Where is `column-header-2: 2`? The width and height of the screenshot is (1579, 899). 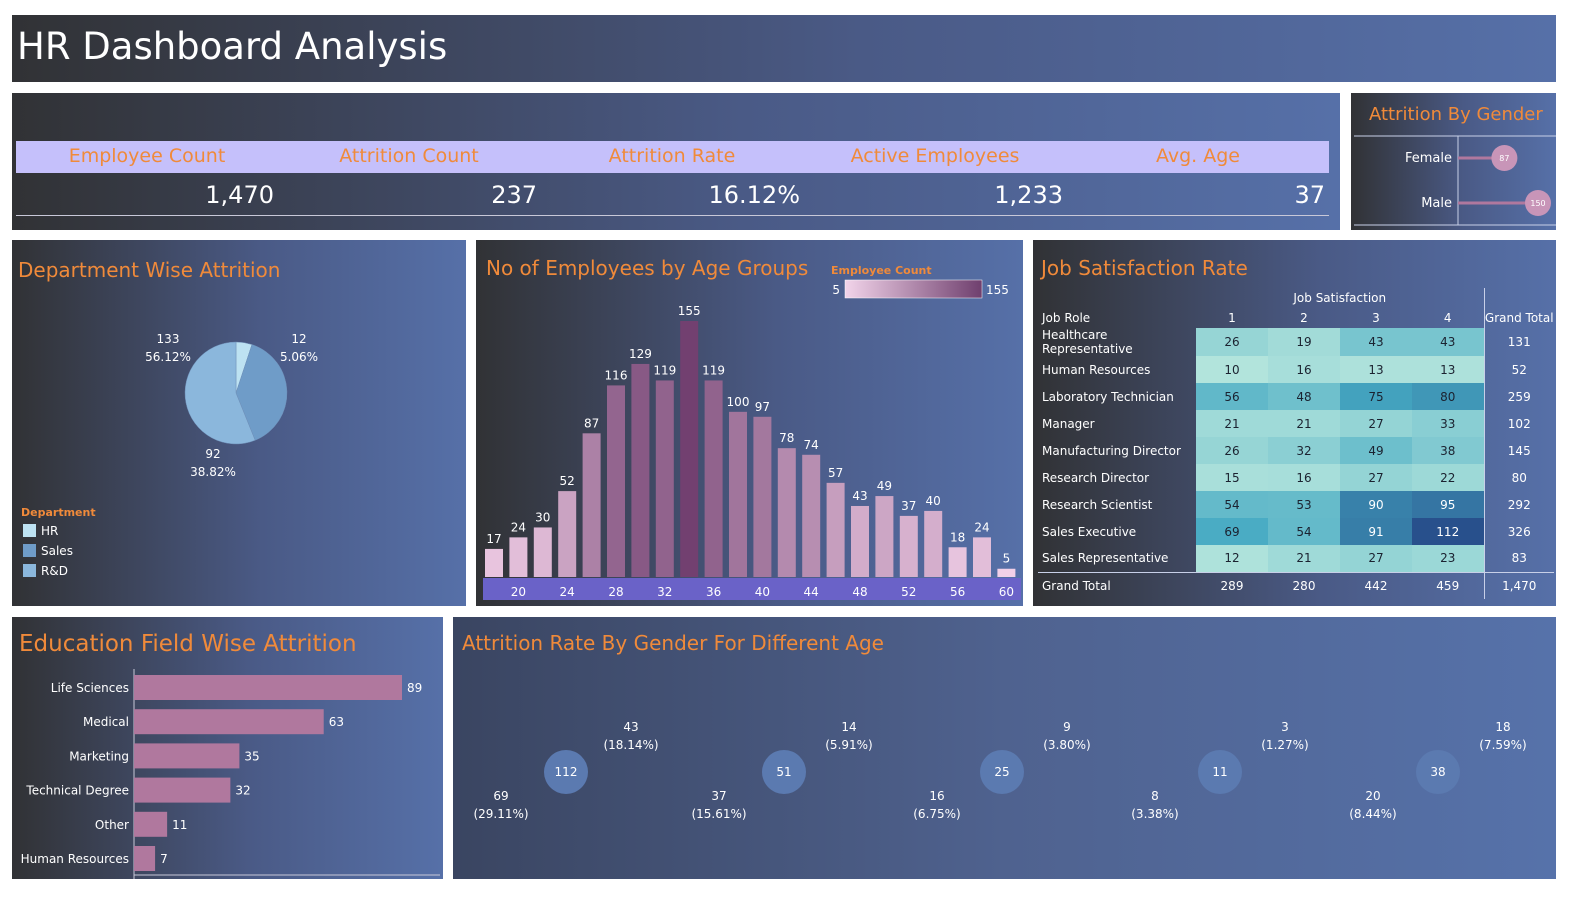 column-header-2: 2 is located at coordinates (1304, 318).